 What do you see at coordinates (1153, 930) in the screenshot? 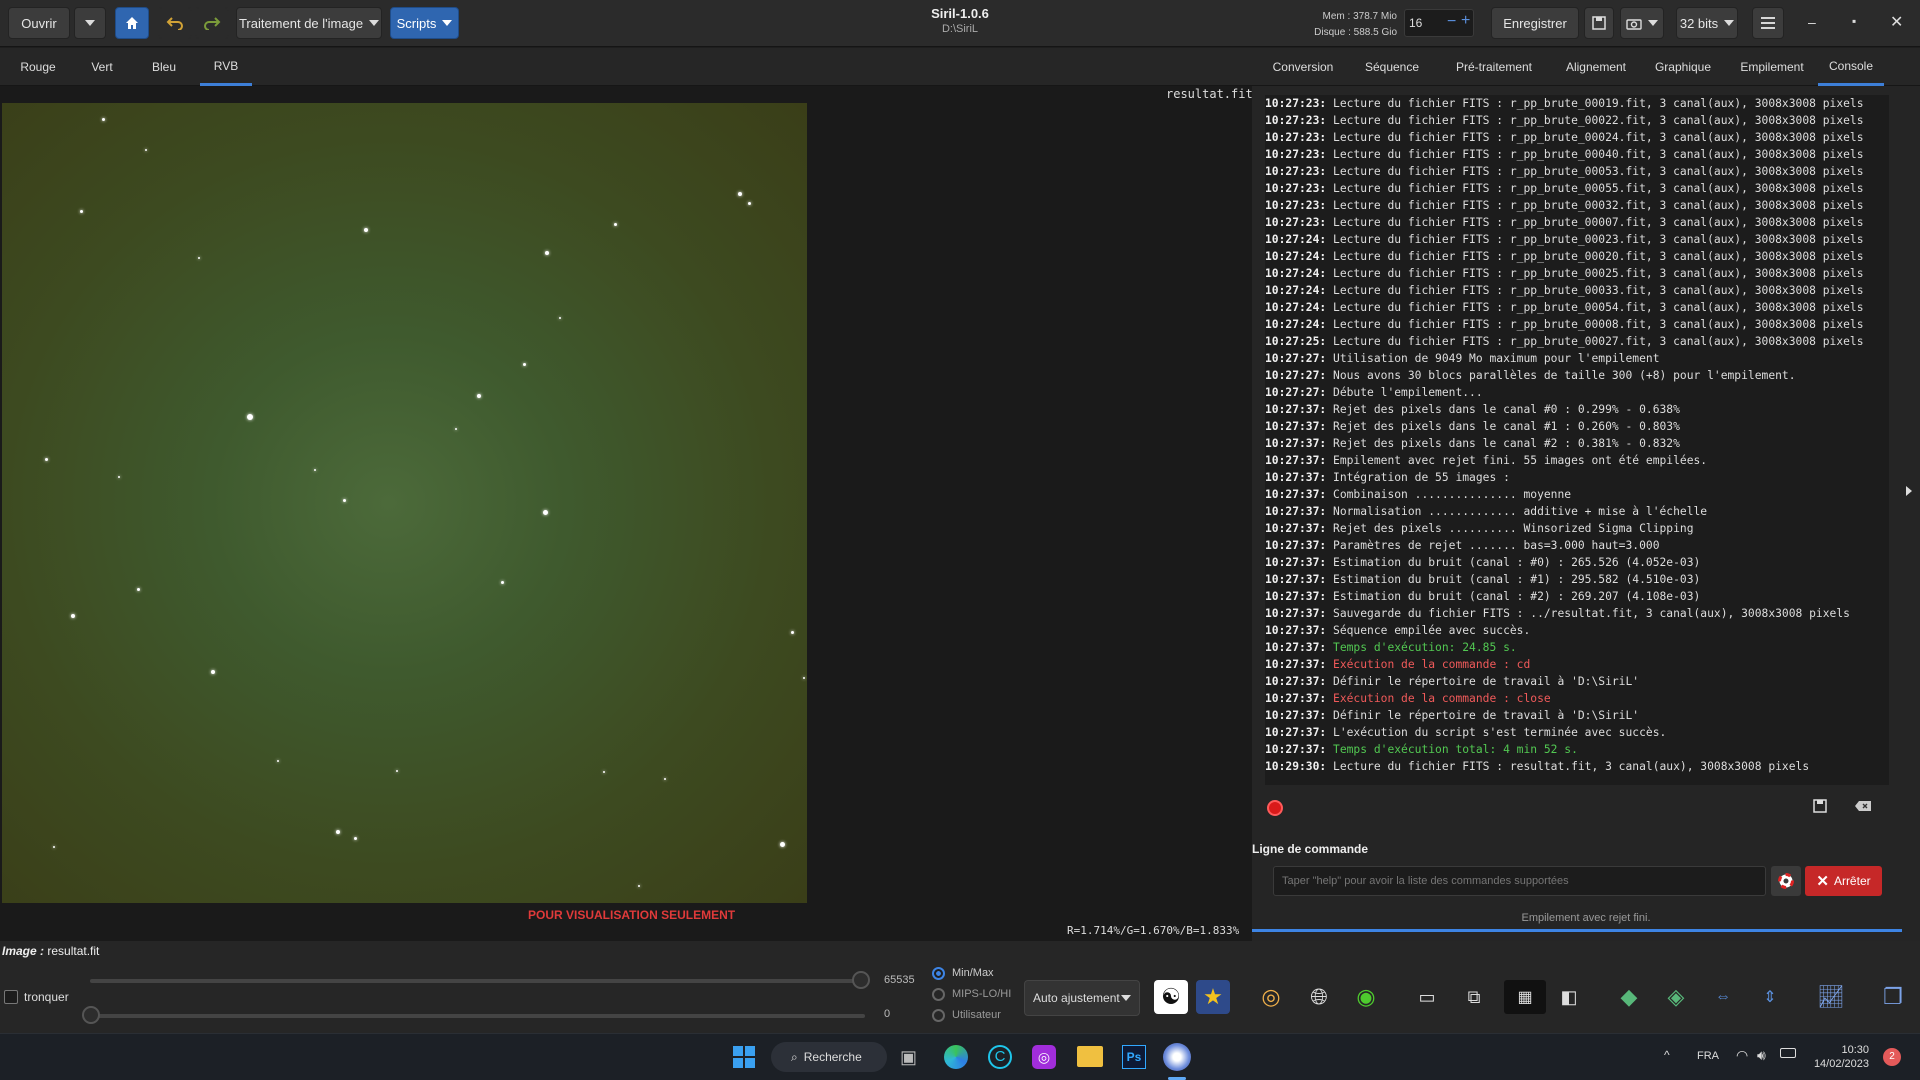
I see `rgb-readout: R=1.714%/G=1.670%/B=1.833%` at bounding box center [1153, 930].